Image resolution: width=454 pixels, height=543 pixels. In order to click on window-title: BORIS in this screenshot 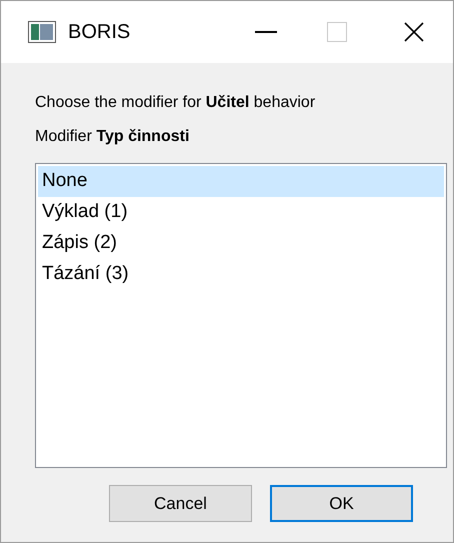, I will do `click(99, 32)`.